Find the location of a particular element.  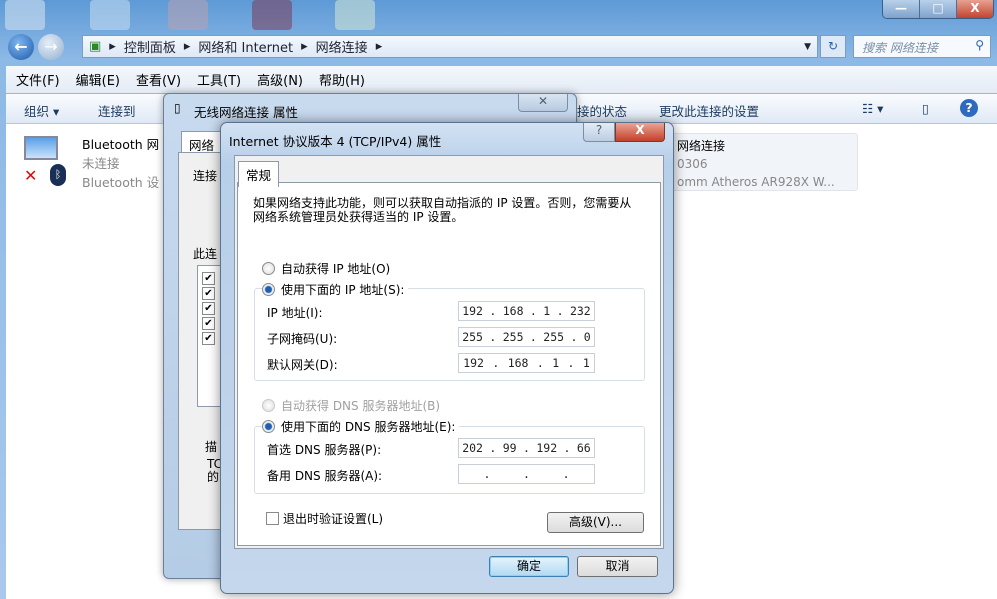

chevron-down-icon: ▼ is located at coordinates (807, 47).